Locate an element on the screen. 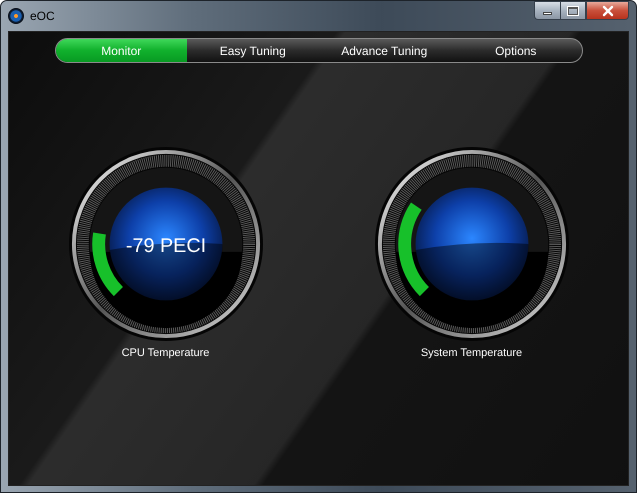 Image resolution: width=637 pixels, height=493 pixels. temperature-reading: -79 PECI is located at coordinates (165, 245).